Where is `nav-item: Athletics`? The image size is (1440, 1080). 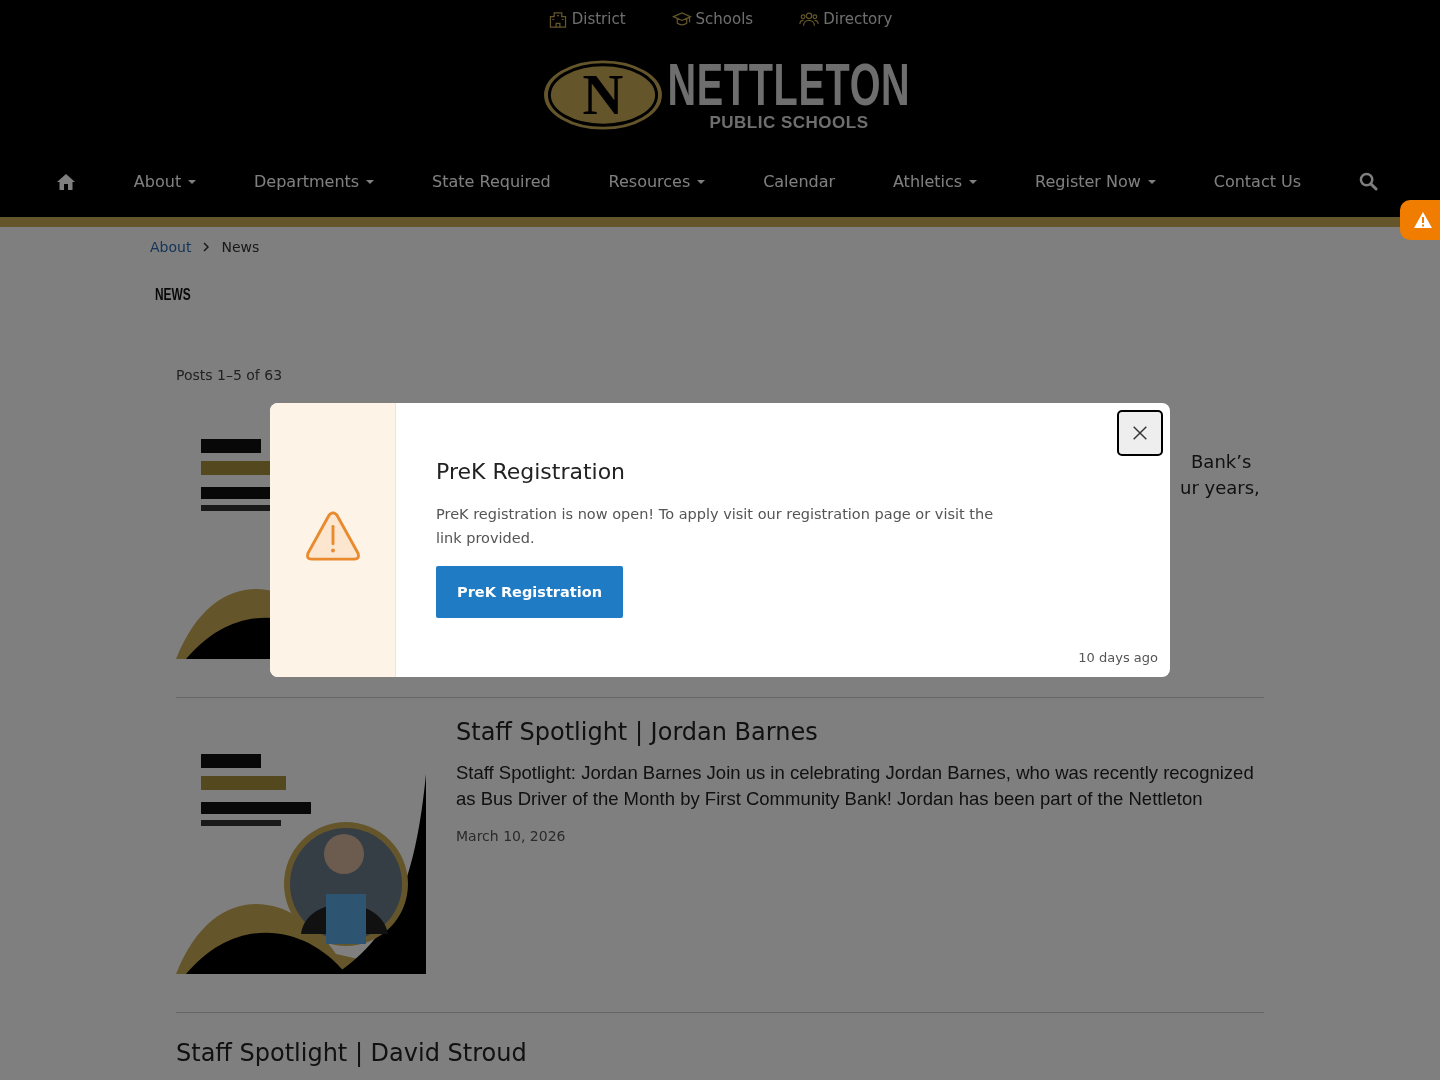
nav-item: Athletics is located at coordinates (935, 181).